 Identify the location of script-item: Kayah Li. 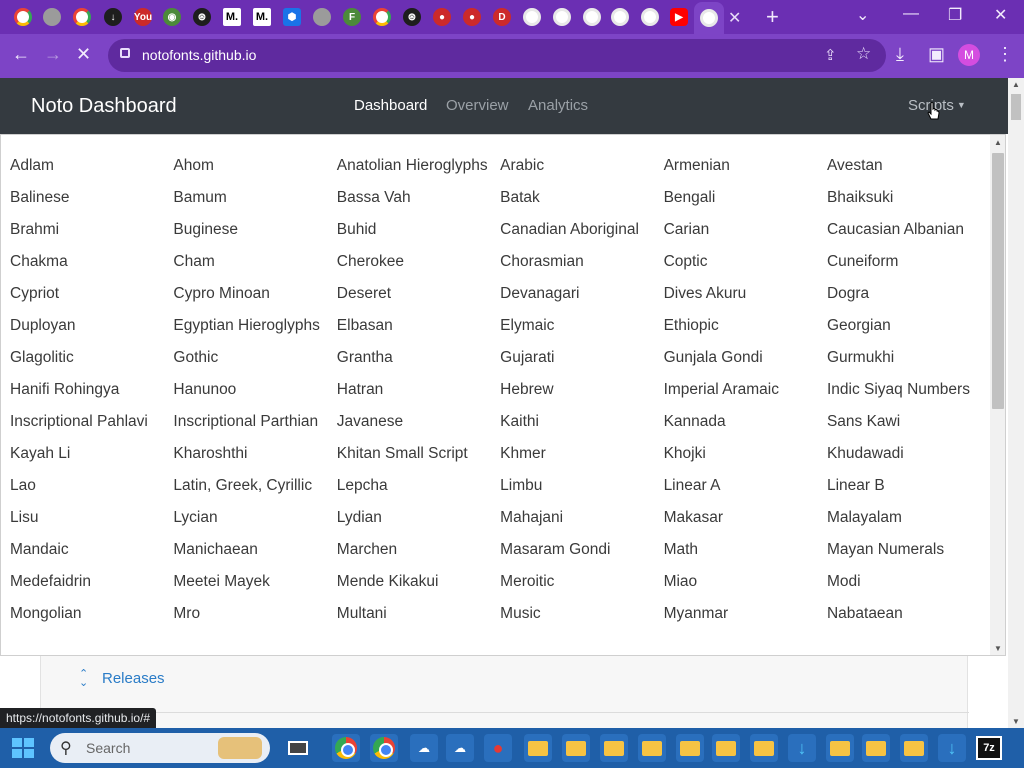
(91, 454).